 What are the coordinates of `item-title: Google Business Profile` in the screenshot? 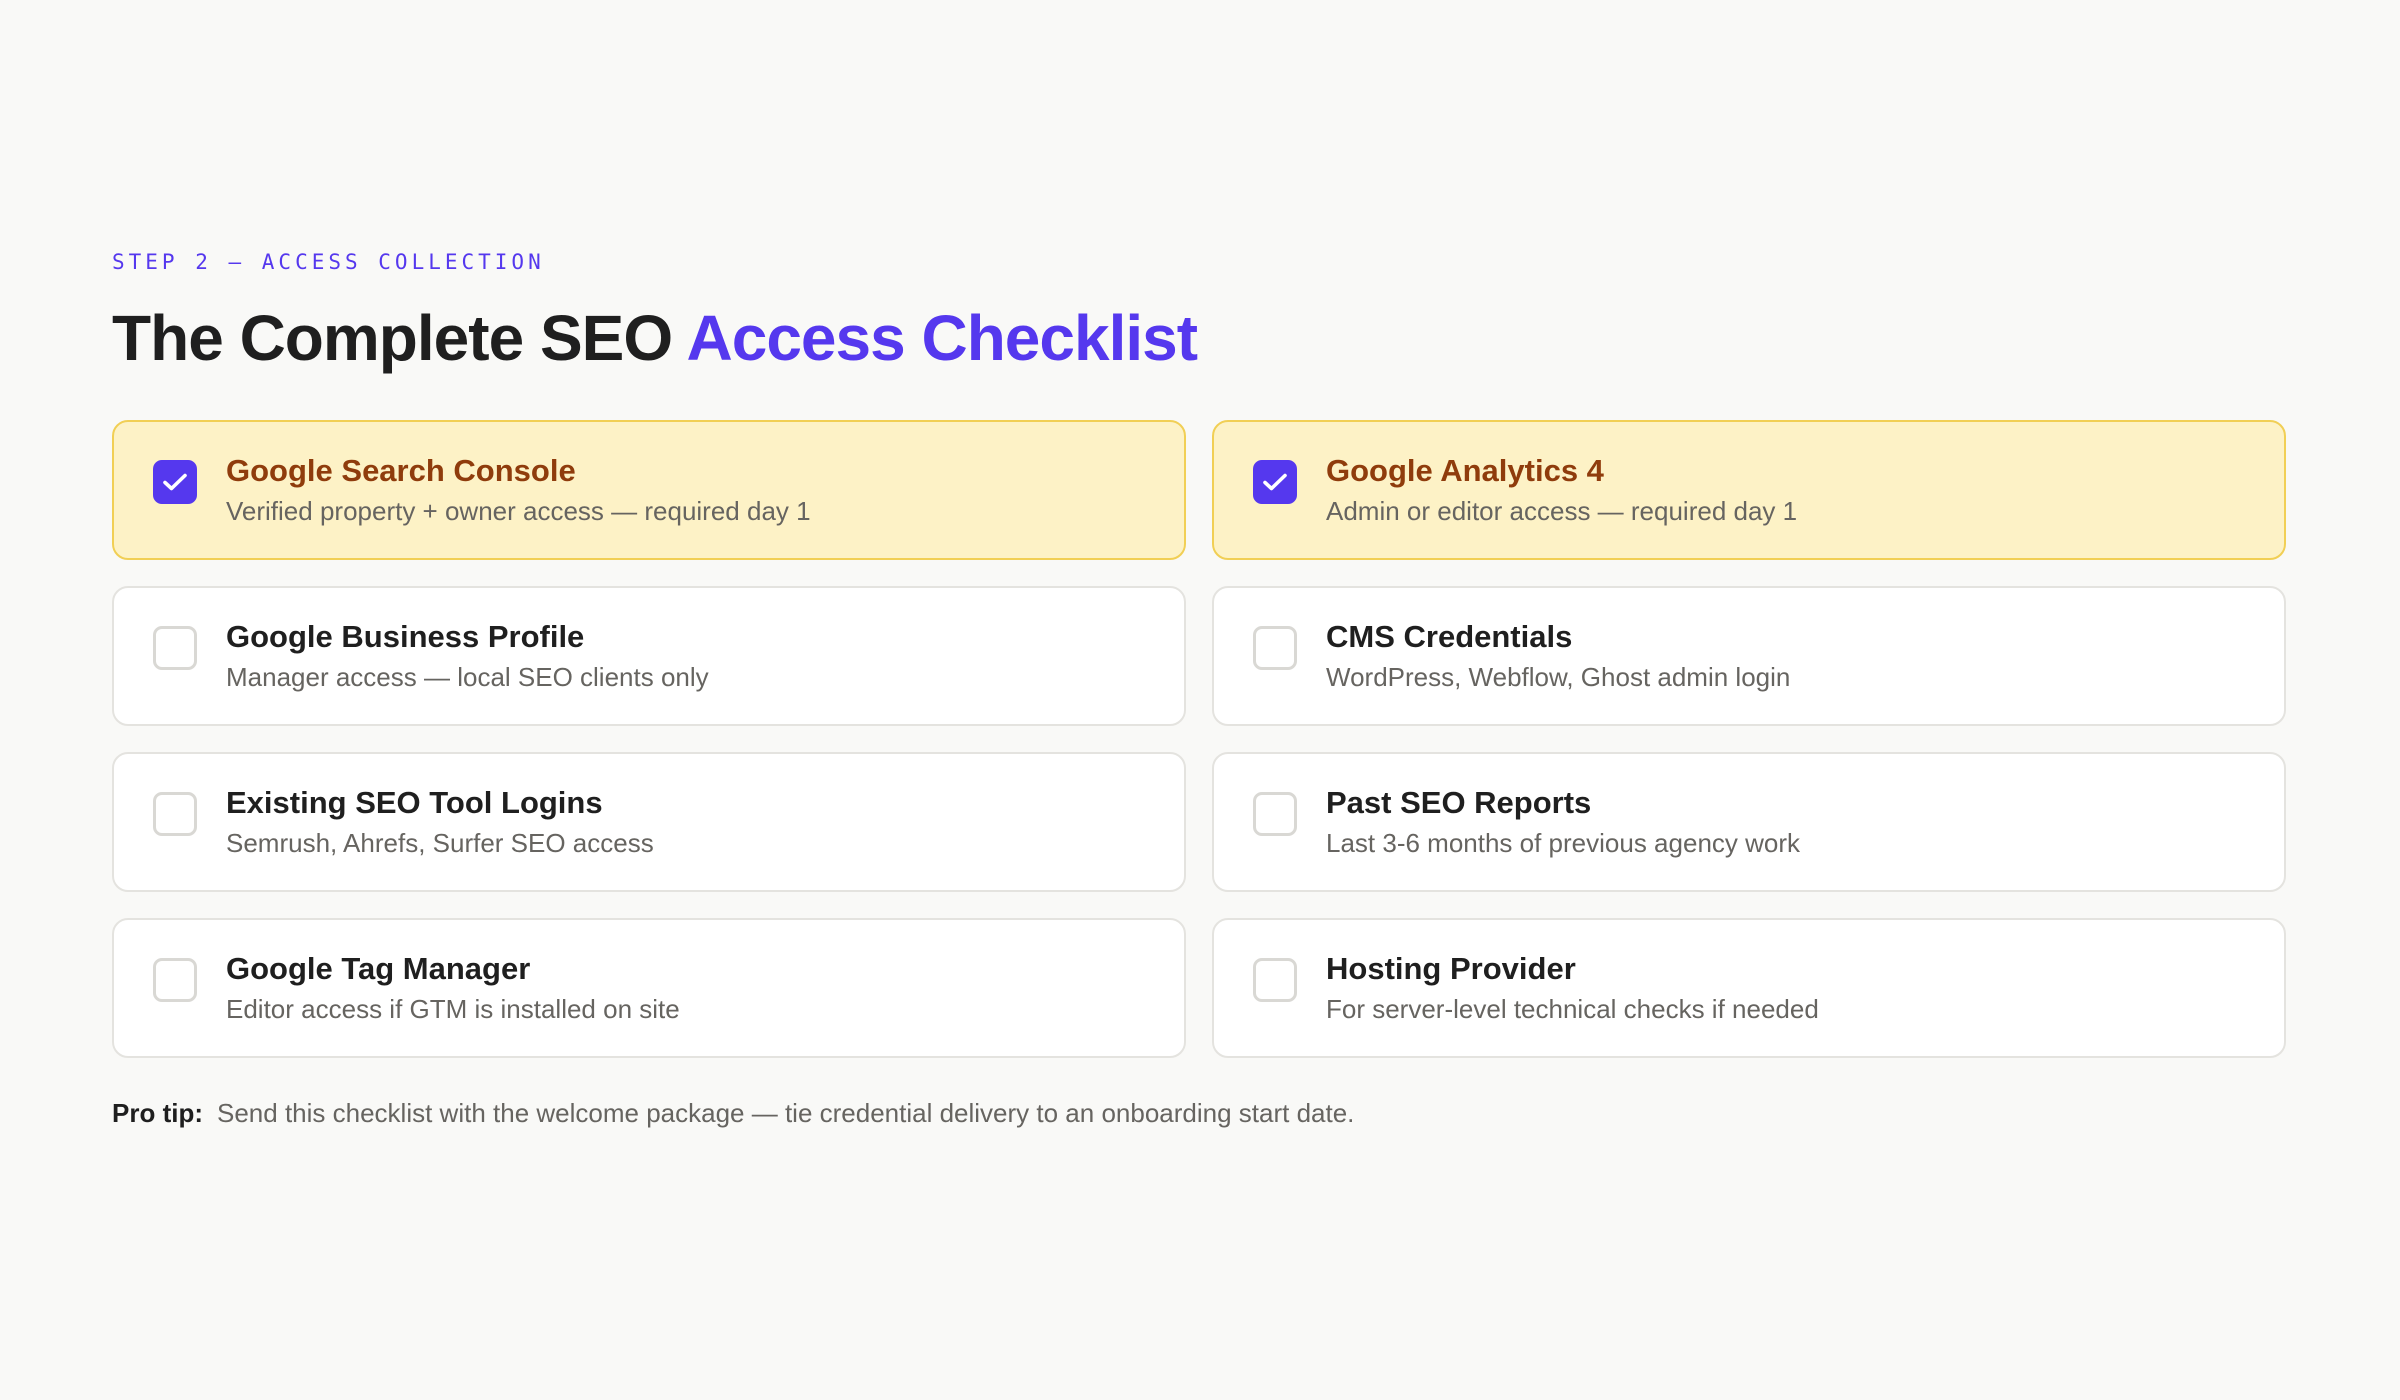 It's located at (405, 636).